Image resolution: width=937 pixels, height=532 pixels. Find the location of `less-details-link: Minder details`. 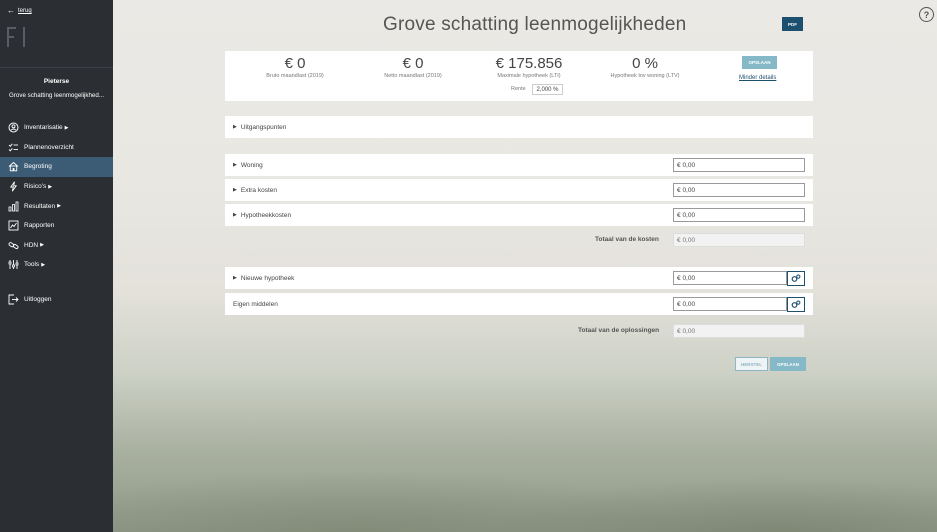

less-details-link: Minder details is located at coordinates (757, 78).